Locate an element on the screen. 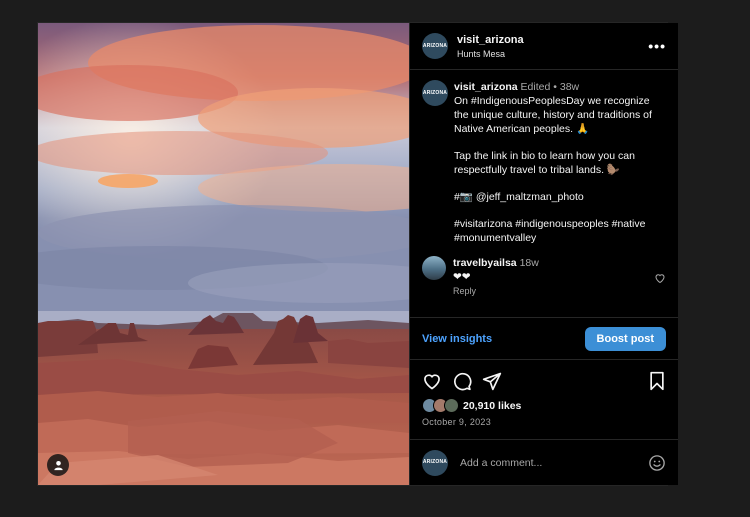 Image resolution: width=750 pixels, height=517 pixels. emoji-icon is located at coordinates (657, 463).